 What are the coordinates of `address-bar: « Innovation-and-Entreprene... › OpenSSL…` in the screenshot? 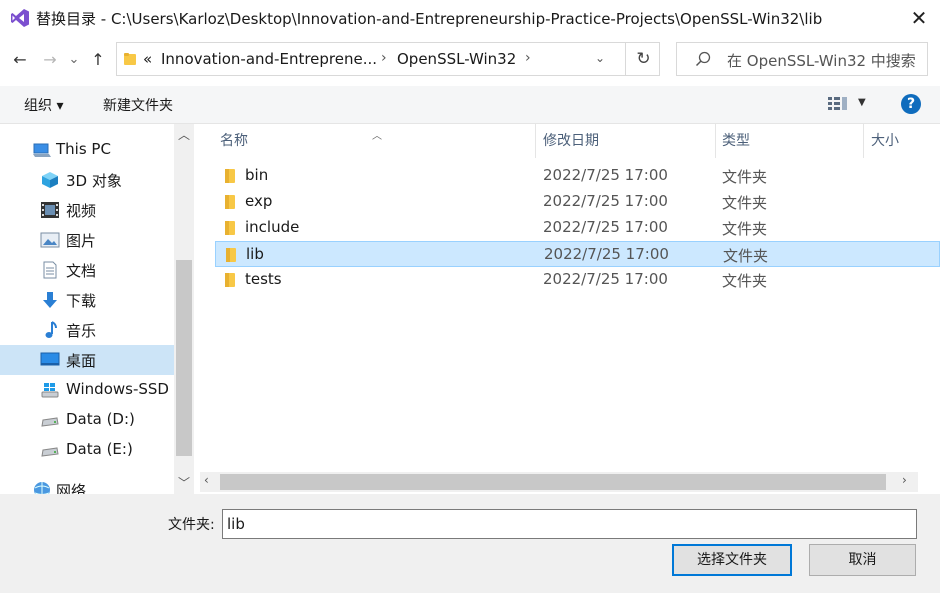 It's located at (388, 59).